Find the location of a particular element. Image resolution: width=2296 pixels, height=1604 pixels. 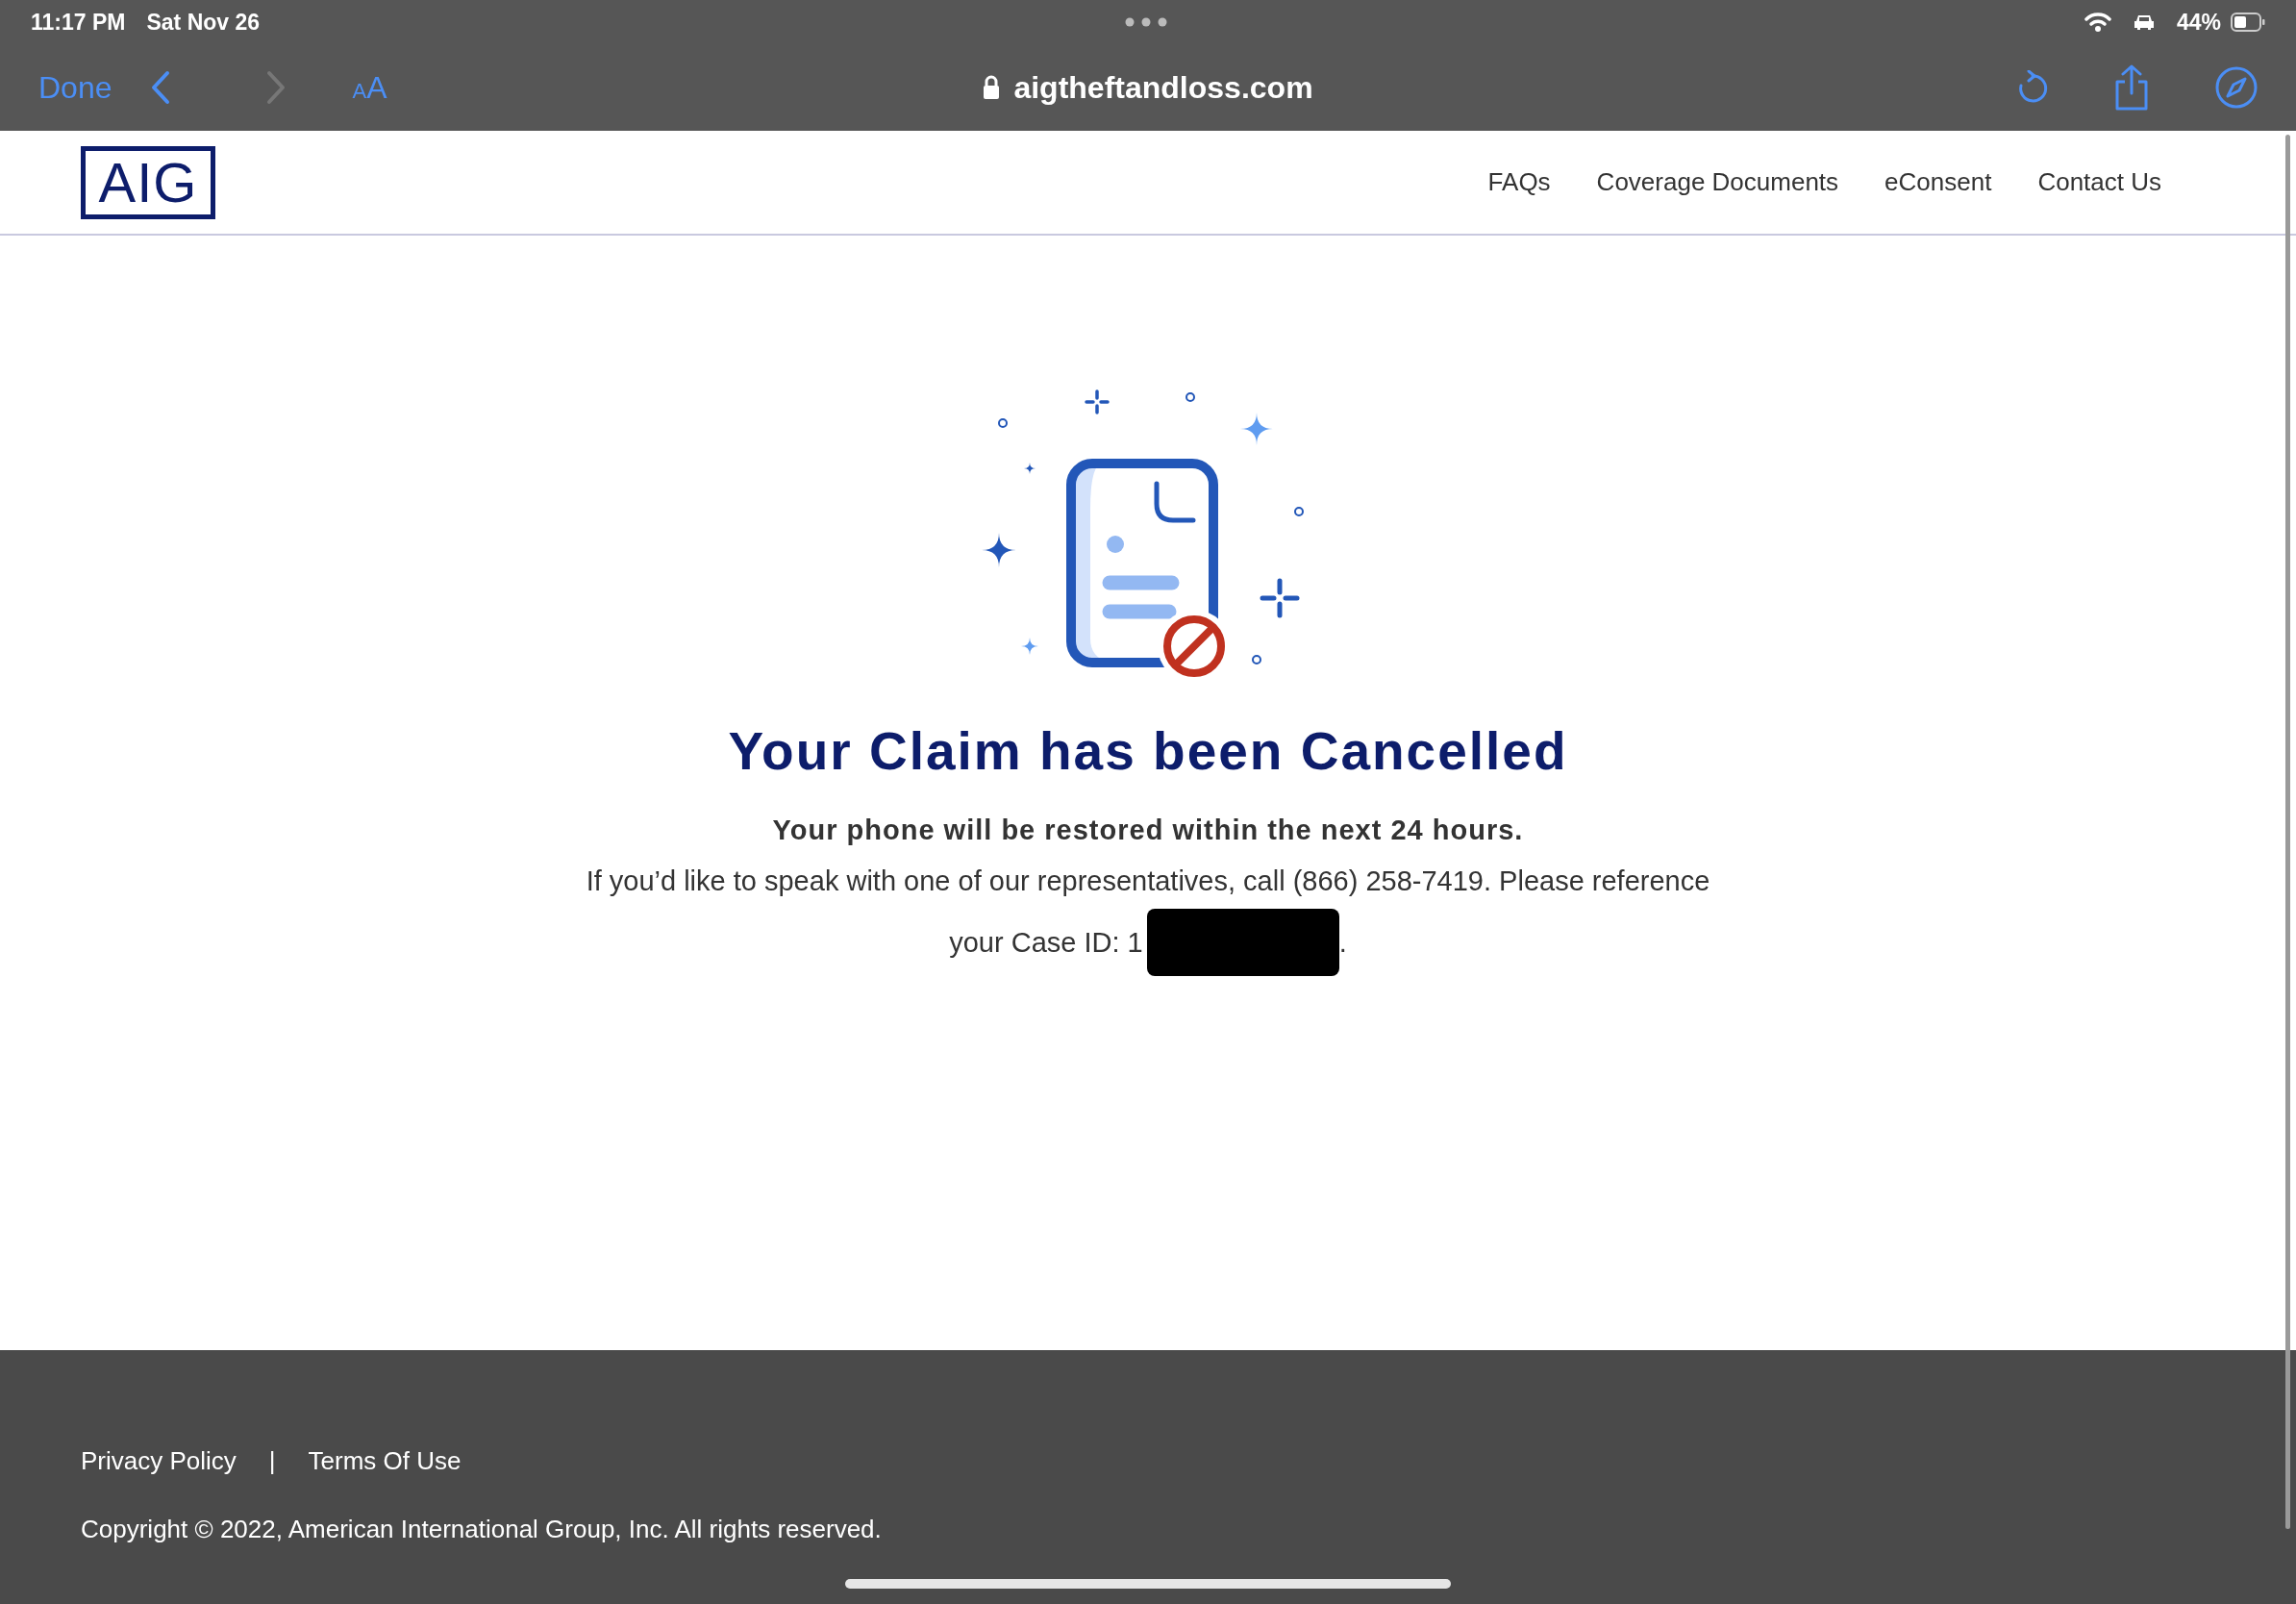

restore-notice: Your phone will be restored within the next 24 hours. is located at coordinates (1148, 830).